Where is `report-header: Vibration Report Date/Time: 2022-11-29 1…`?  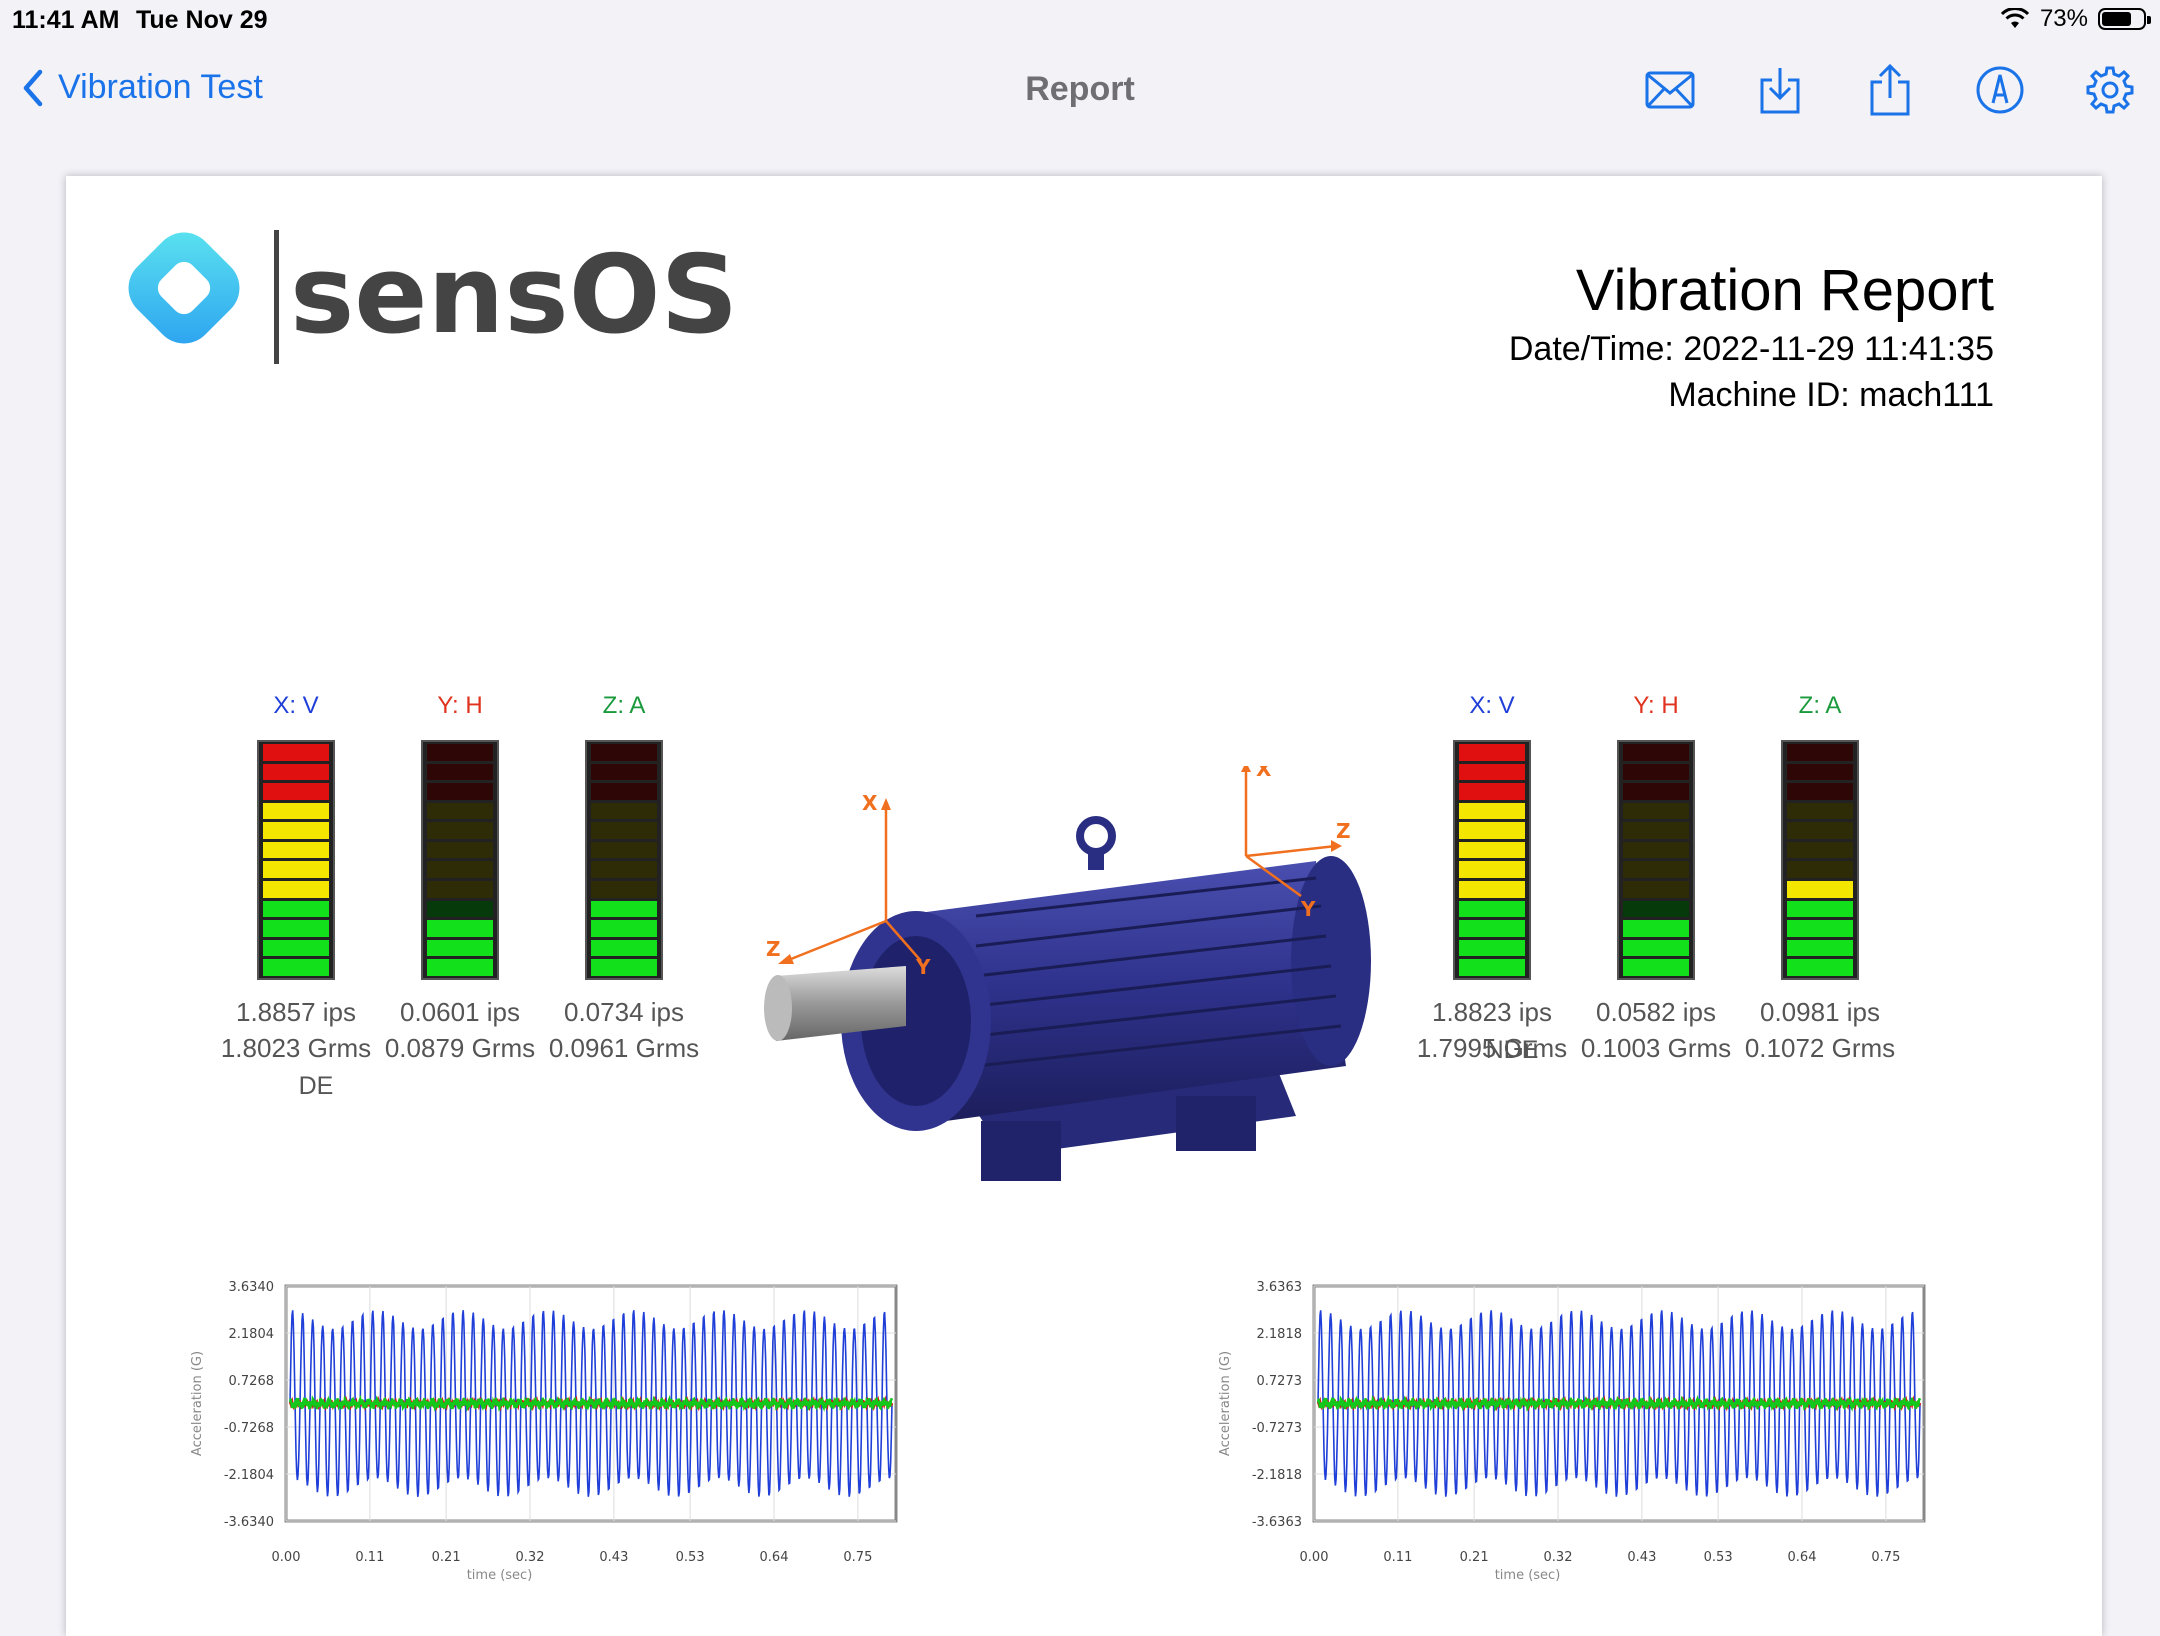
report-header: Vibration Report Date/Time: 2022-11-29 1… is located at coordinates (1751, 337).